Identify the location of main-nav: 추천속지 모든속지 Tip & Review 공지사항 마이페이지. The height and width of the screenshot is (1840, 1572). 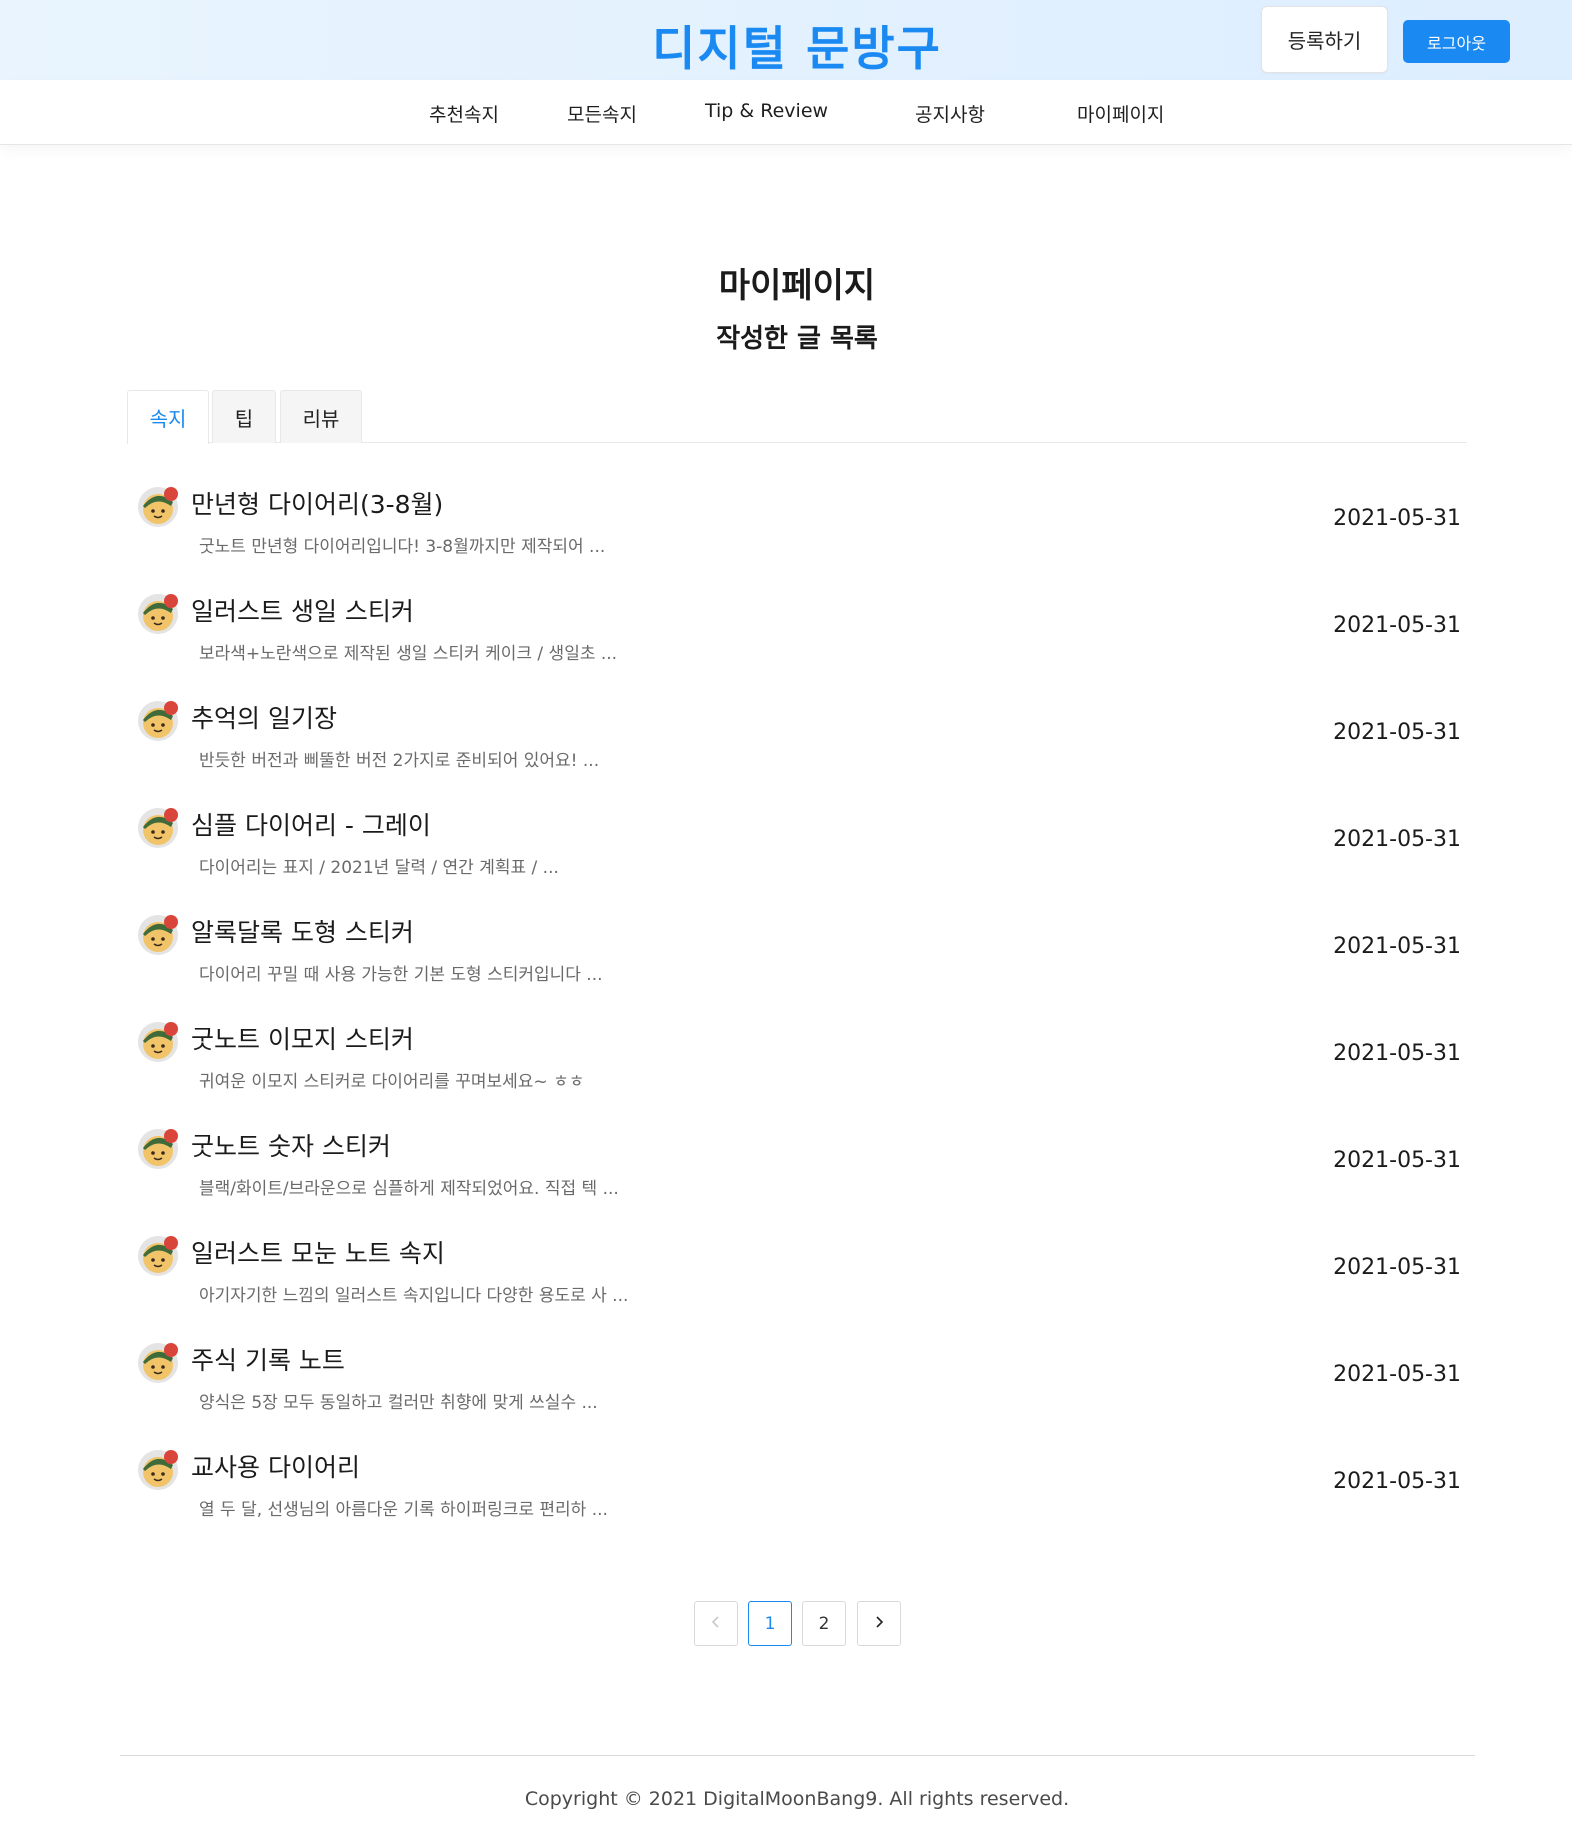
(786, 112).